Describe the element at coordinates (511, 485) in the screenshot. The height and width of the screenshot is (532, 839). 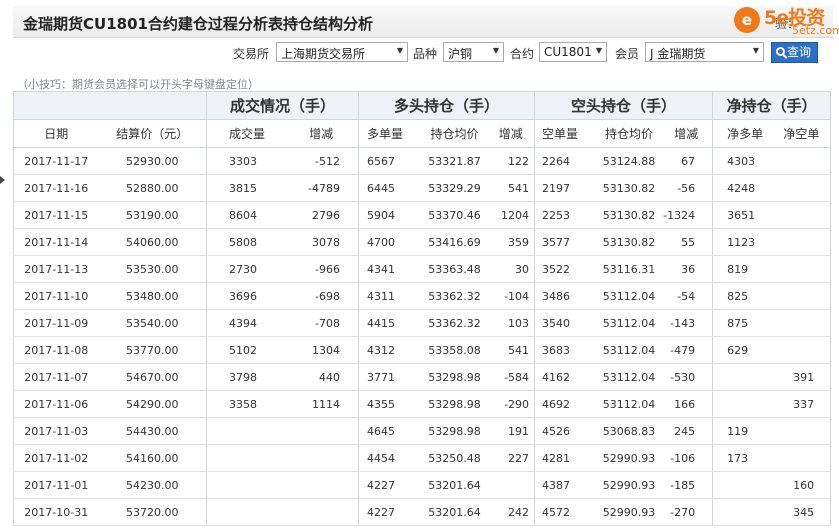
I see `long-change-cell` at that location.